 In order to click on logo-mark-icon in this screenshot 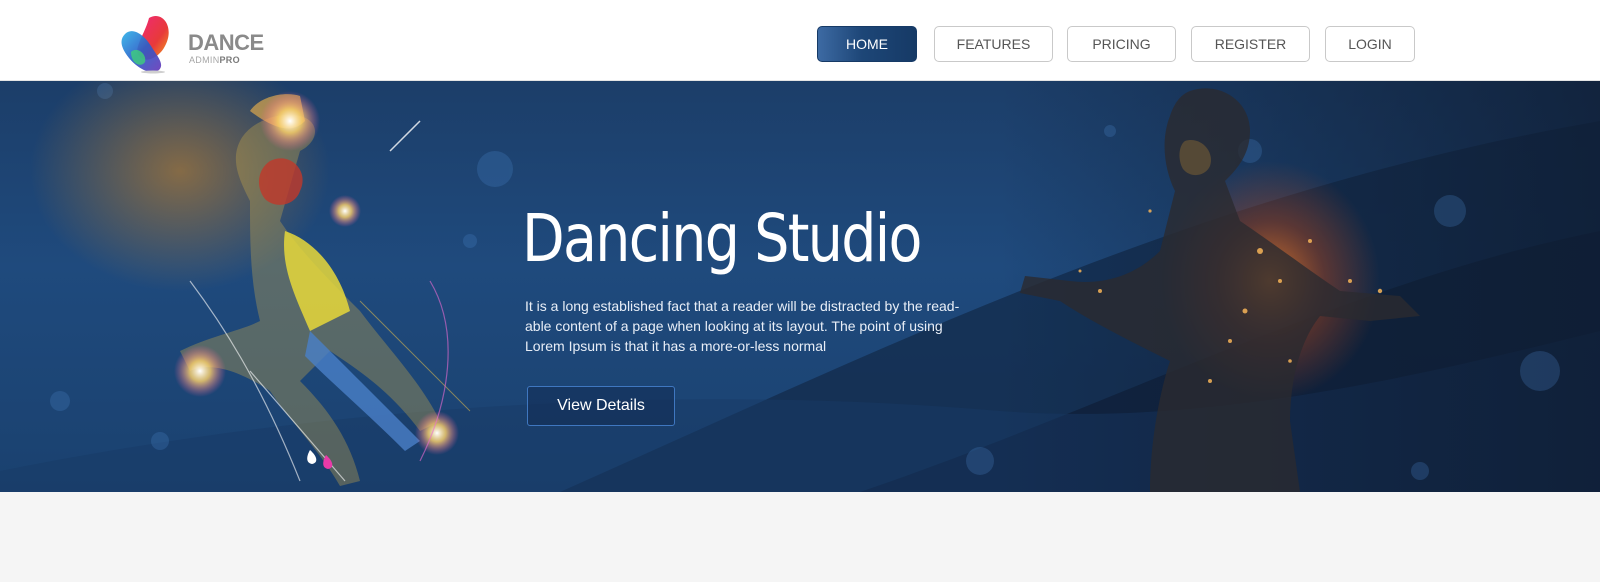, I will do `click(145, 45)`.